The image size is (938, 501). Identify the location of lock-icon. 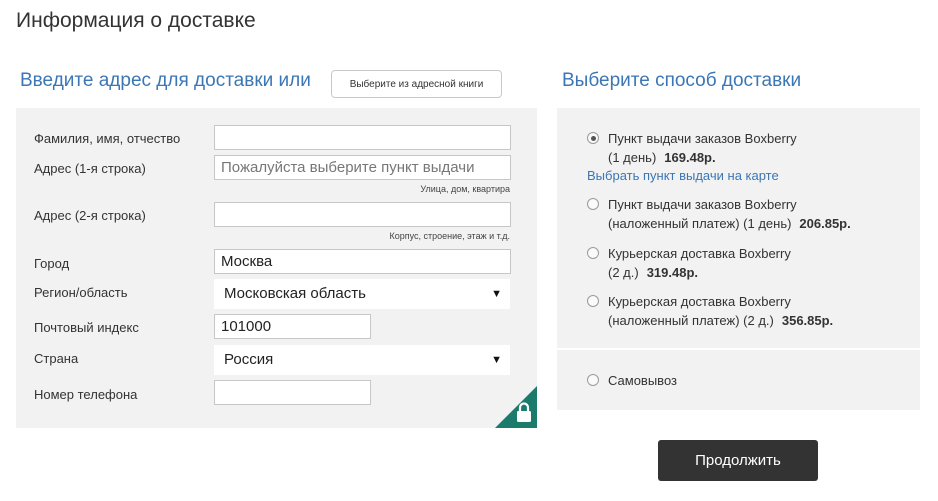
(516, 407).